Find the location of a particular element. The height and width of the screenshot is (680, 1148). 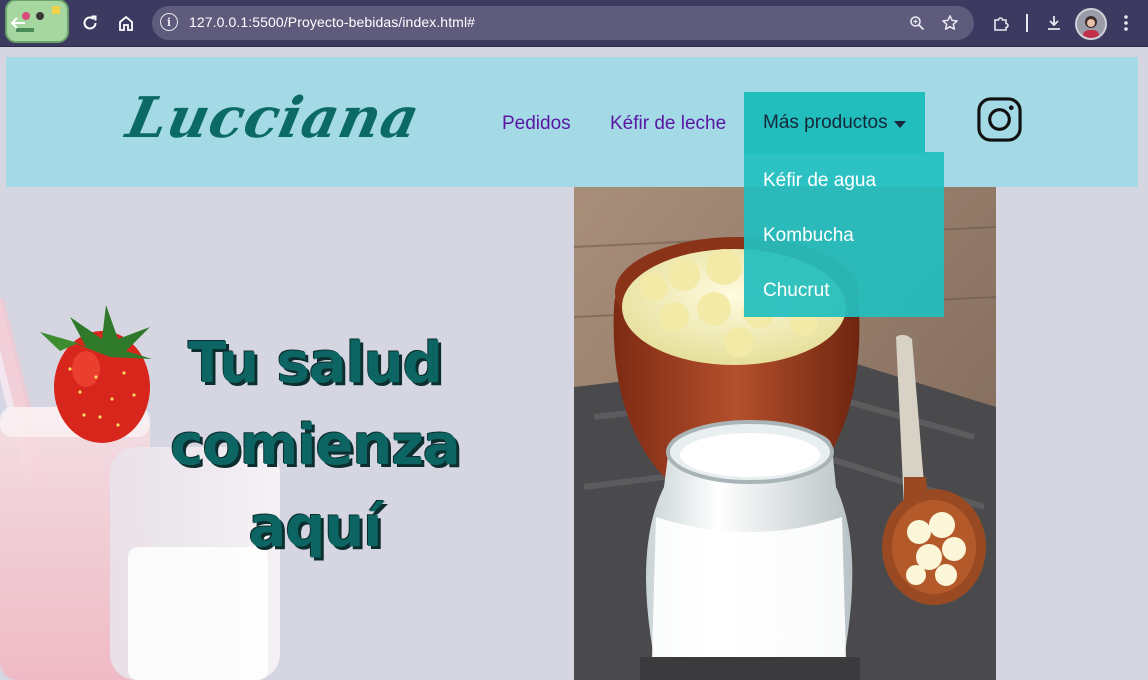

instagram-icon is located at coordinates (999, 119).